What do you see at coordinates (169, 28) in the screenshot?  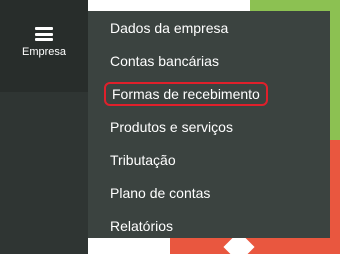 I see `menu-item-dados-da-empresa: Dados da empresa` at bounding box center [169, 28].